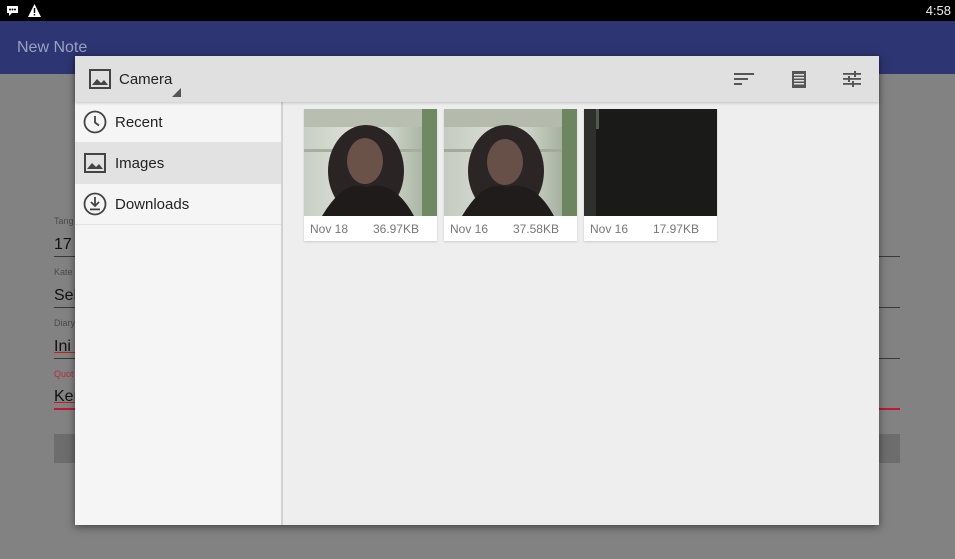  What do you see at coordinates (477, 79) in the screenshot?
I see `picker-toolbar: Camera` at bounding box center [477, 79].